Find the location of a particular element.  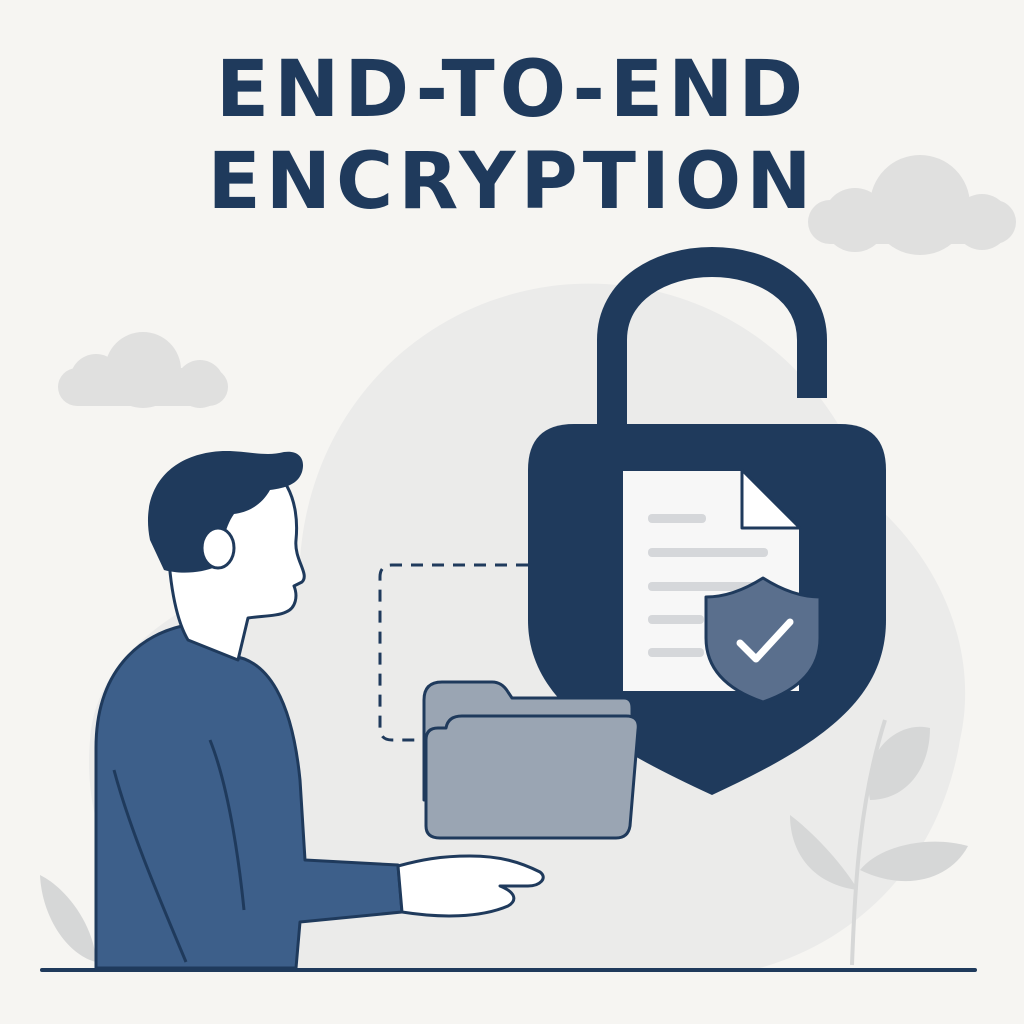

title-line-2: ENCRYPTION is located at coordinates (512, 182).